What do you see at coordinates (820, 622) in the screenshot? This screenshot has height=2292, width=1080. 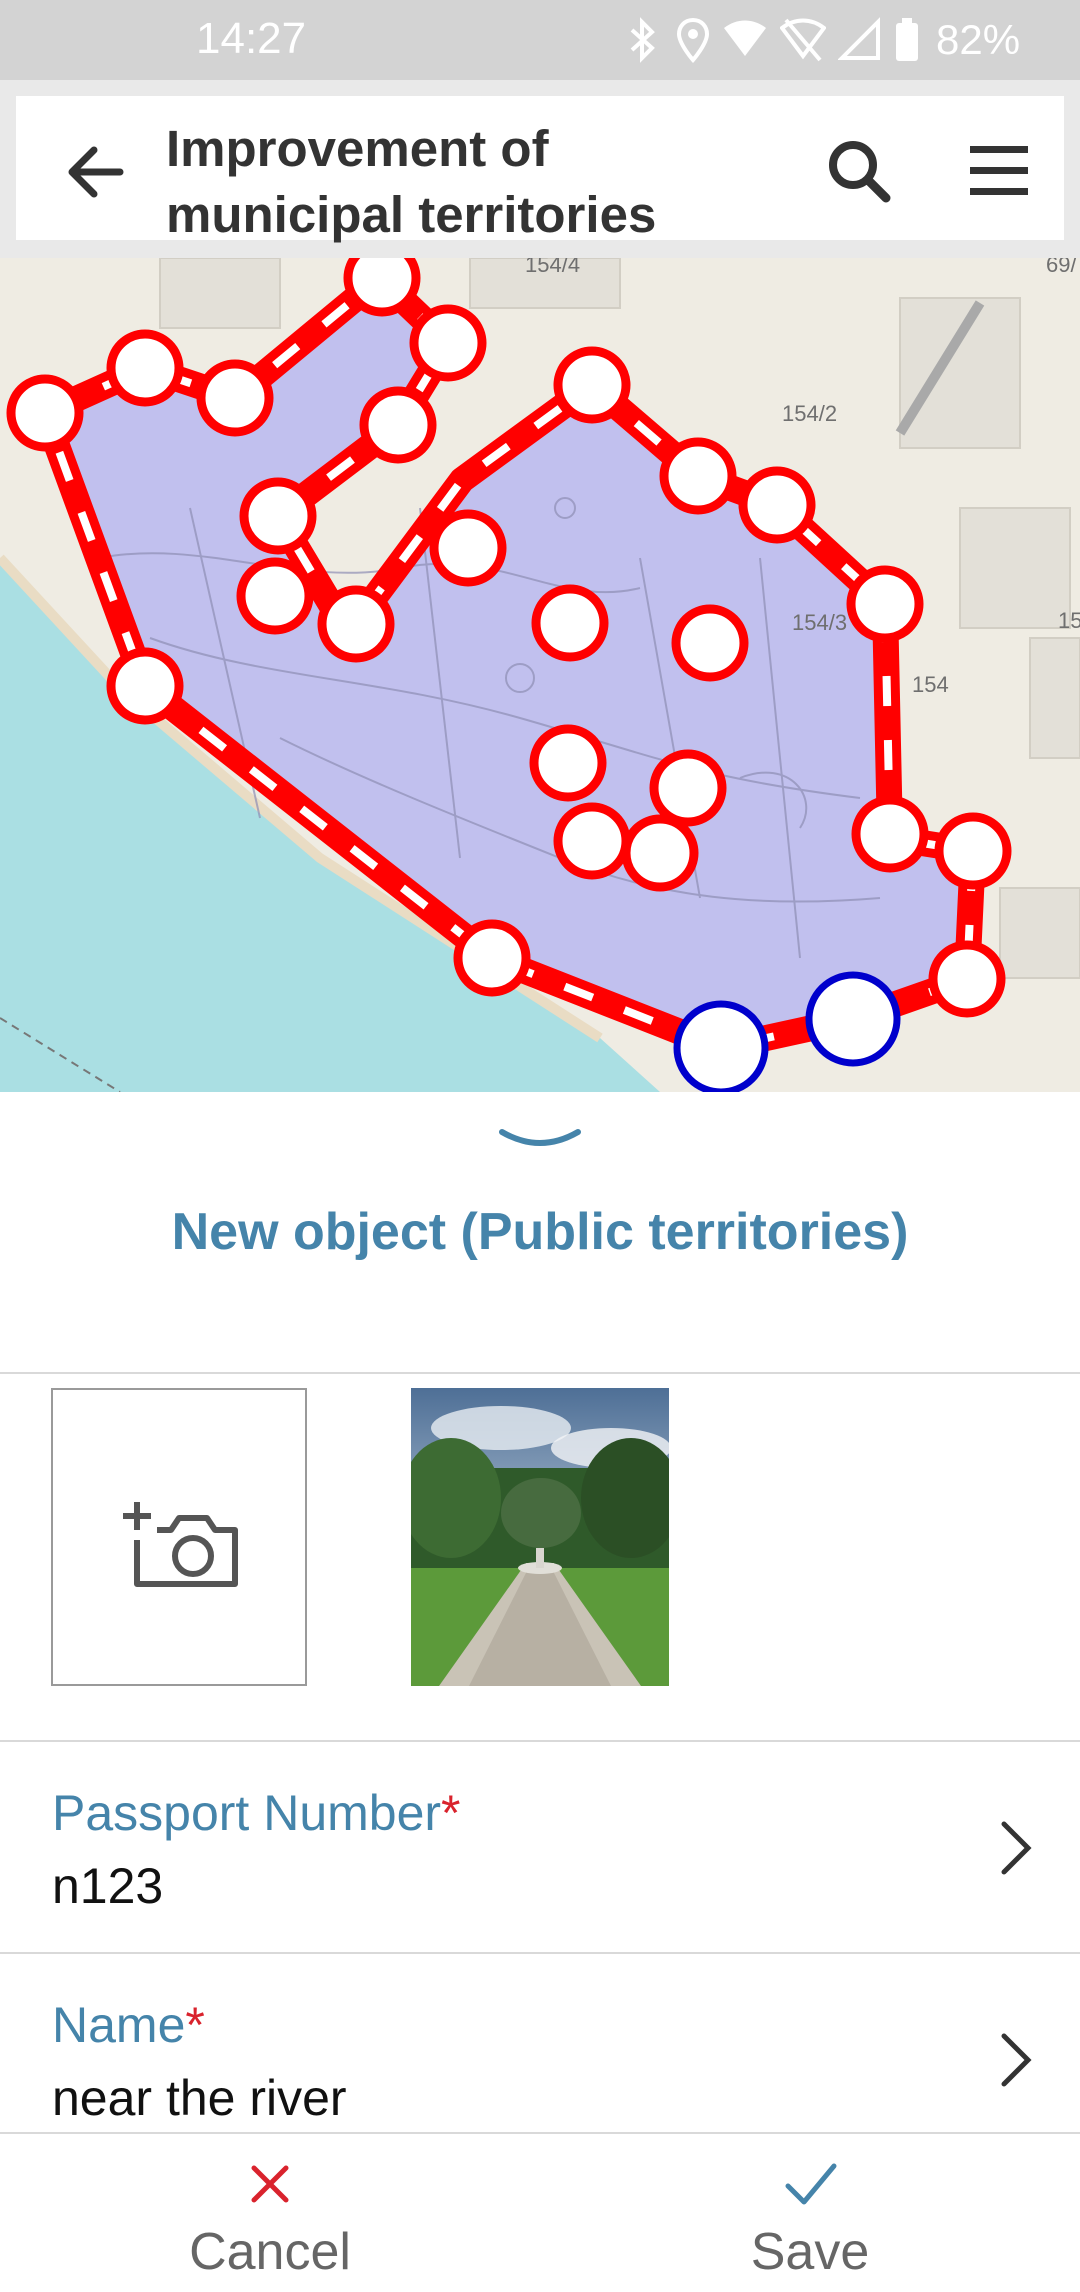 I see `map-label-1543: 154/3` at bounding box center [820, 622].